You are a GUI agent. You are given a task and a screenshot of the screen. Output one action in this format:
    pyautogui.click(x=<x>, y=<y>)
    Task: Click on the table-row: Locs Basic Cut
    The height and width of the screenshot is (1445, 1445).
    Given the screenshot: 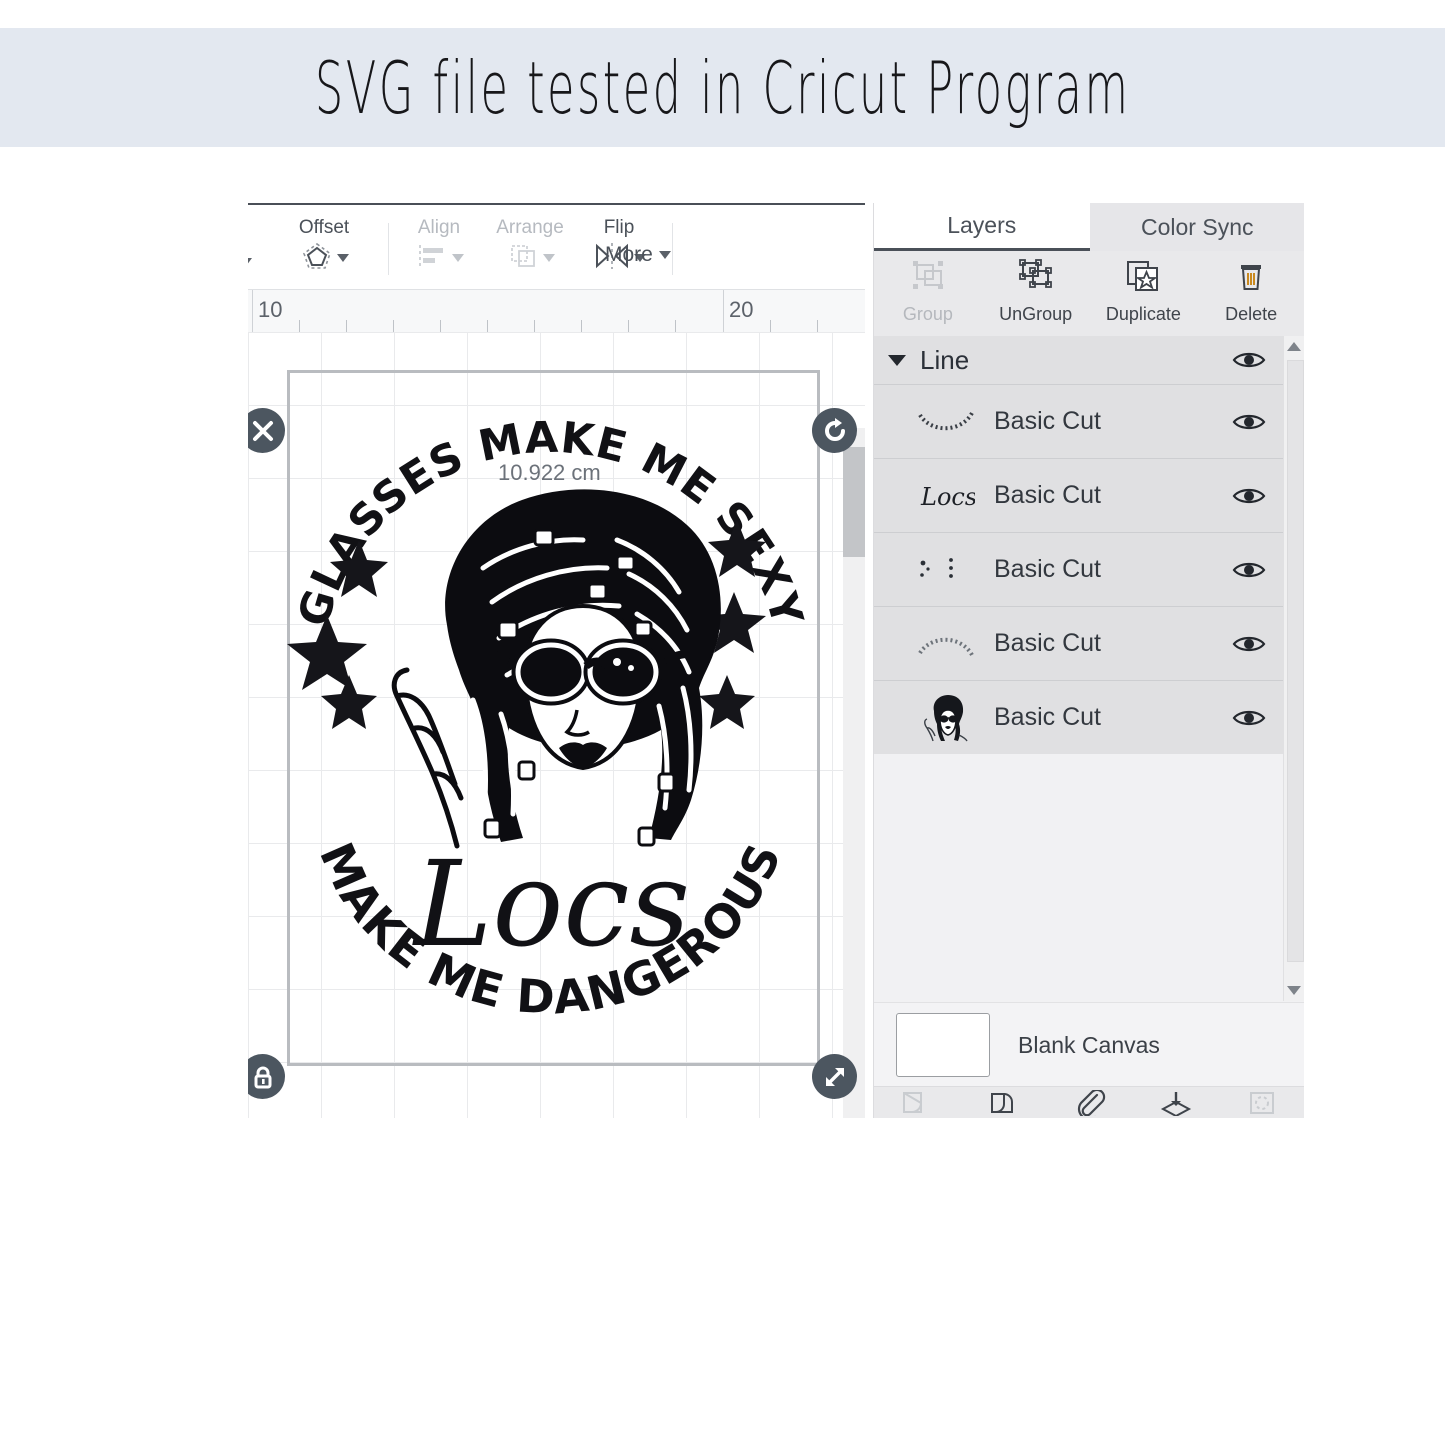 What is the action you would take?
    pyautogui.click(x=1079, y=495)
    